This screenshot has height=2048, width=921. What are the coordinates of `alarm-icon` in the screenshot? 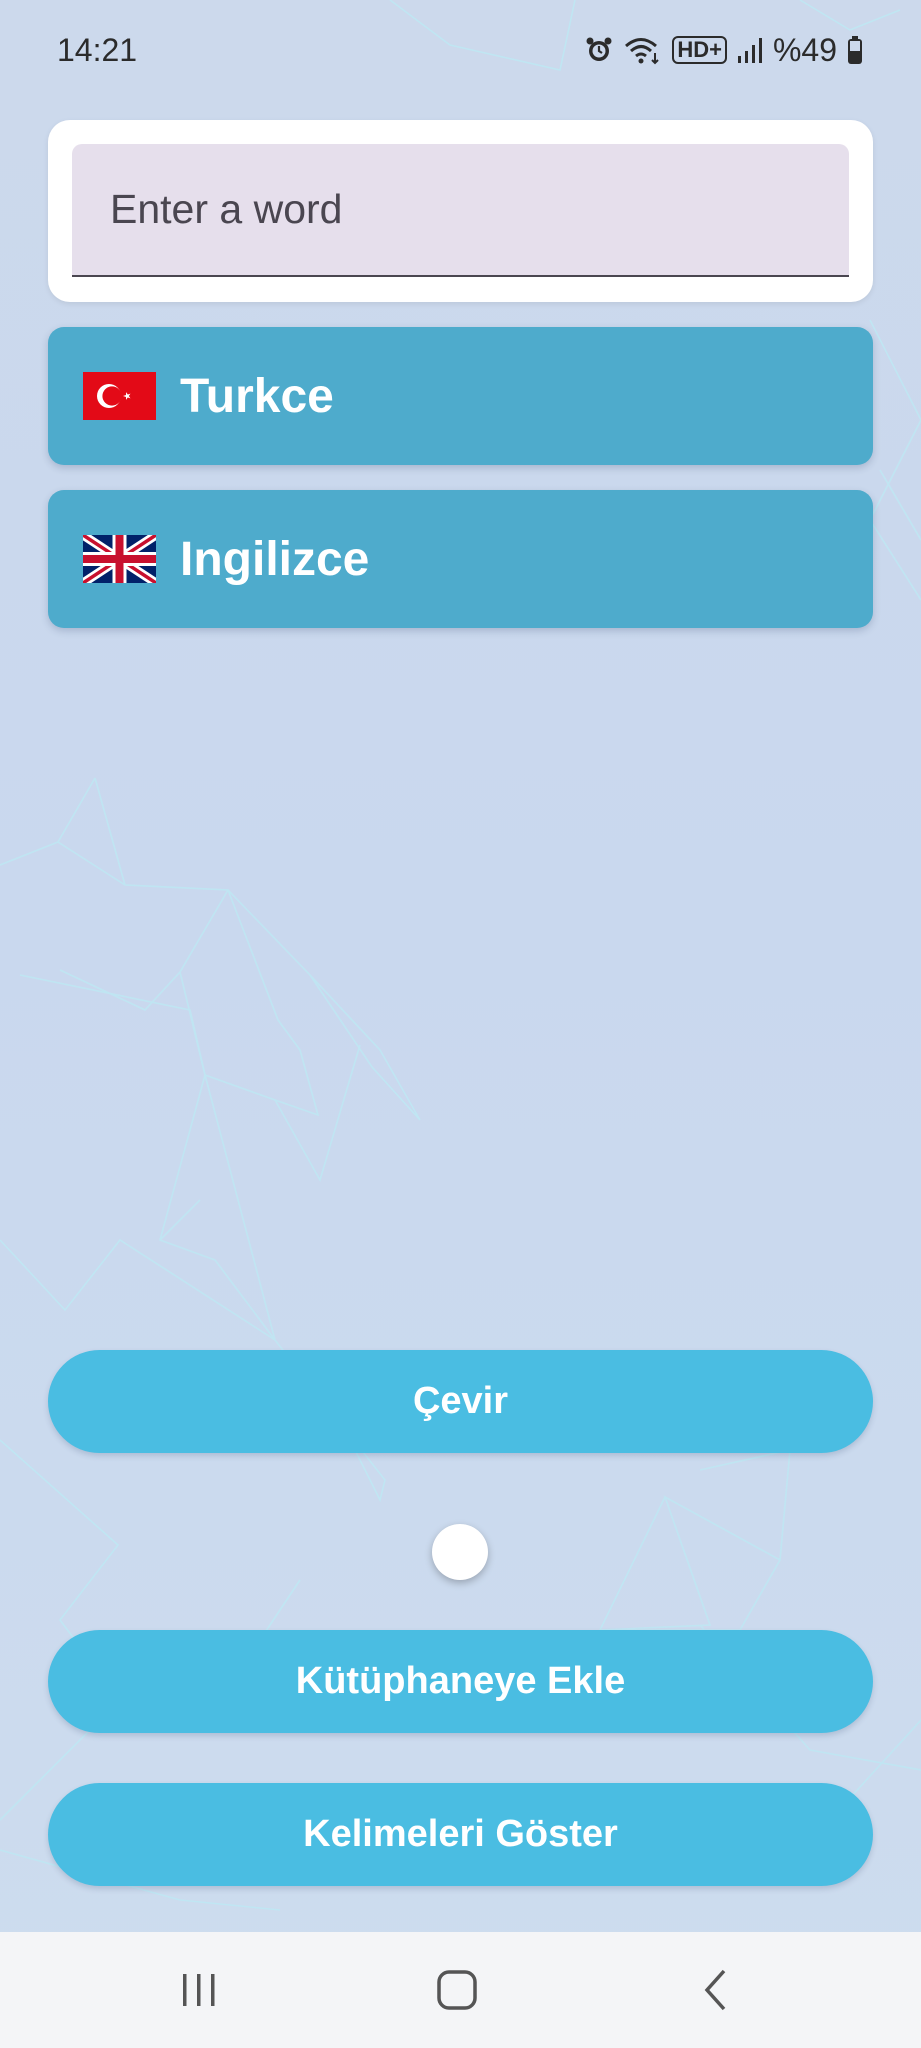 It's located at (599, 50).